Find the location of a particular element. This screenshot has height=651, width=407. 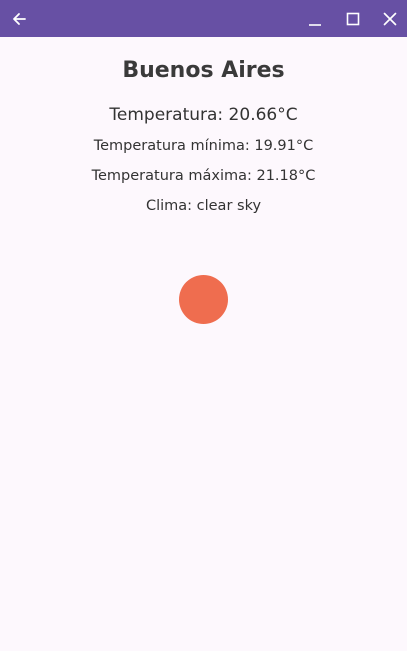

back-button is located at coordinates (18, 18).